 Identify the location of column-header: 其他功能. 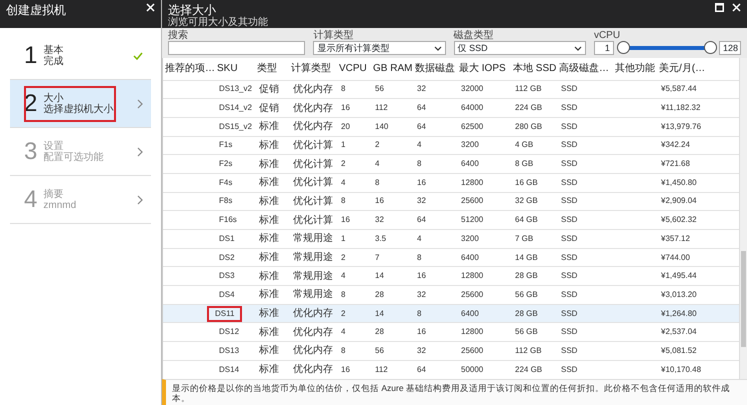
(635, 69).